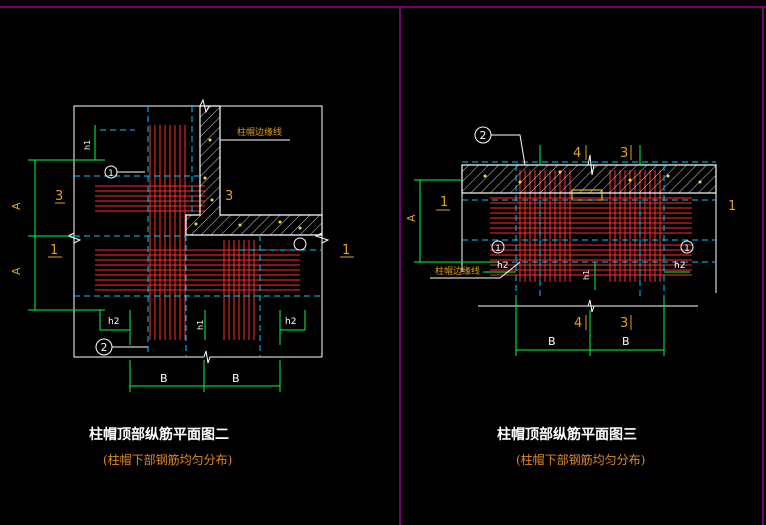 This screenshot has height=525, width=766. What do you see at coordinates (124, 172) in the screenshot?
I see `left-callout-1: 1` at bounding box center [124, 172].